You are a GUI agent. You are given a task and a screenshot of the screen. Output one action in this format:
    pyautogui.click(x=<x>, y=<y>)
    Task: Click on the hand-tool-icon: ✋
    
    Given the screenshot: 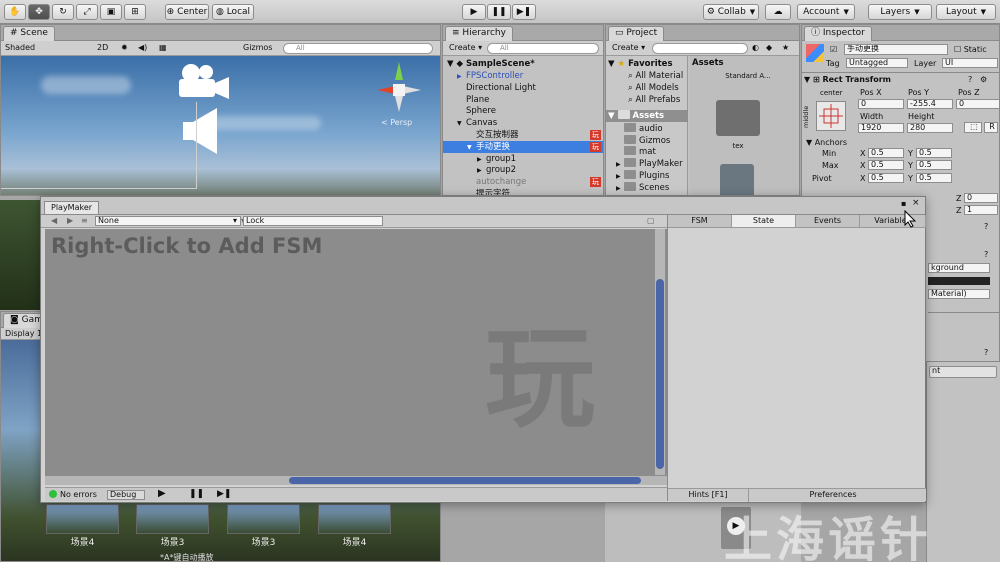 What is the action you would take?
    pyautogui.click(x=15, y=12)
    